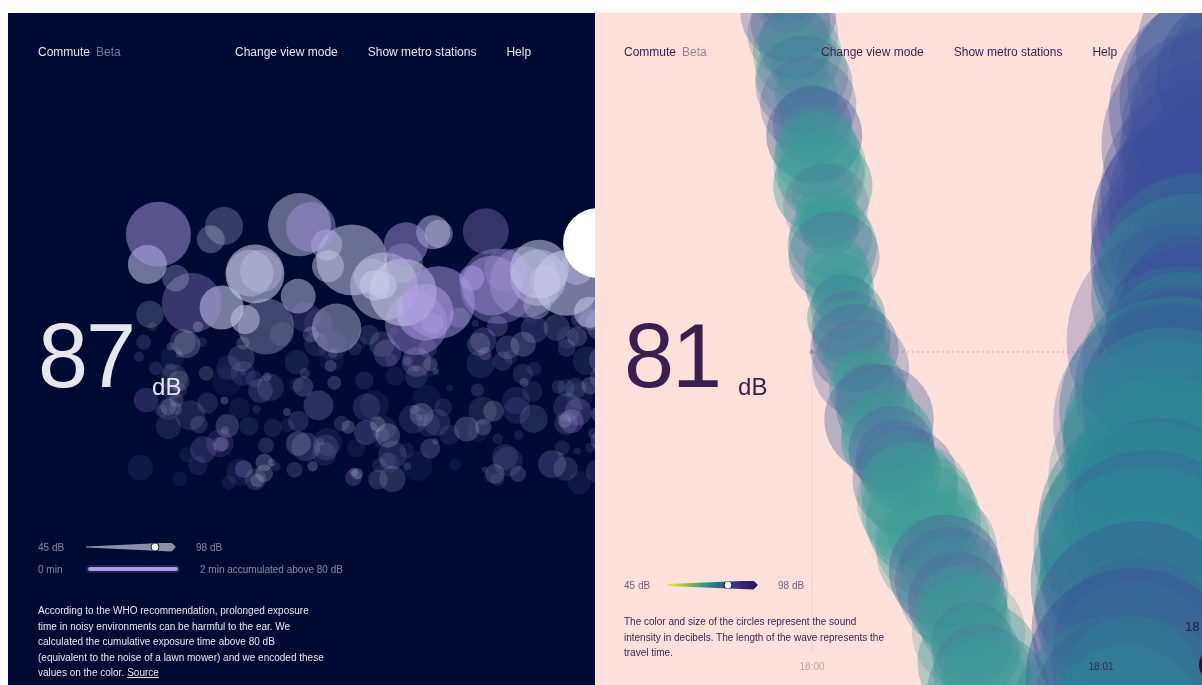  What do you see at coordinates (51, 569) in the screenshot?
I see `exposure-min-label: 0 min` at bounding box center [51, 569].